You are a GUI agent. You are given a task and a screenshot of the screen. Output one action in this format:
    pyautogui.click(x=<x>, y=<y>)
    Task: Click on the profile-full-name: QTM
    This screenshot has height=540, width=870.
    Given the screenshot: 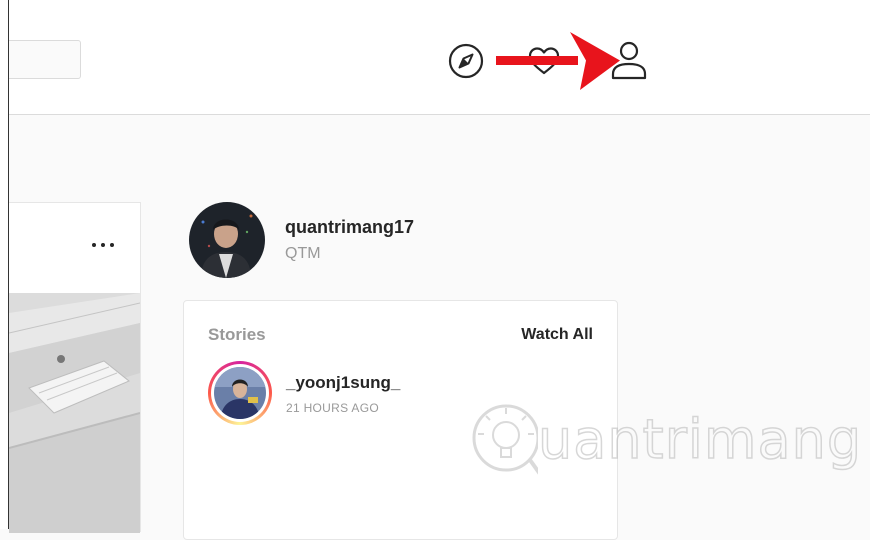 What is the action you would take?
    pyautogui.click(x=303, y=253)
    